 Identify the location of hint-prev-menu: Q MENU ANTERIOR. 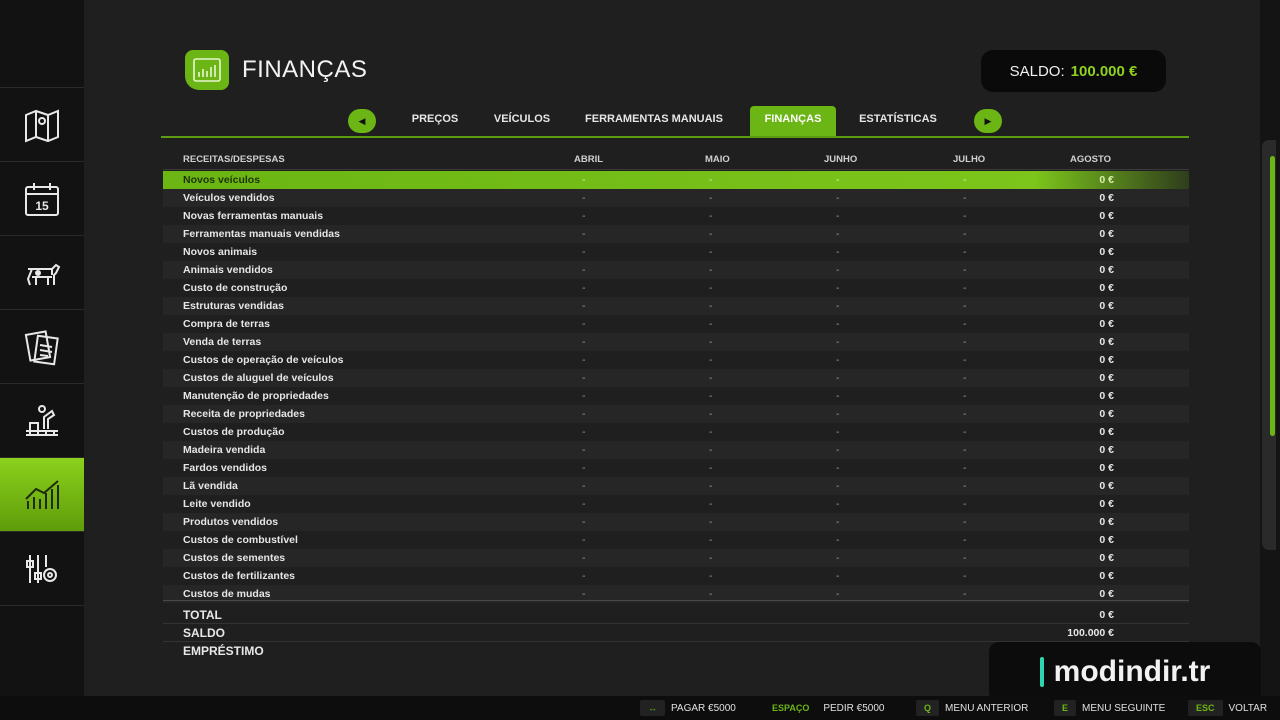
(972, 708).